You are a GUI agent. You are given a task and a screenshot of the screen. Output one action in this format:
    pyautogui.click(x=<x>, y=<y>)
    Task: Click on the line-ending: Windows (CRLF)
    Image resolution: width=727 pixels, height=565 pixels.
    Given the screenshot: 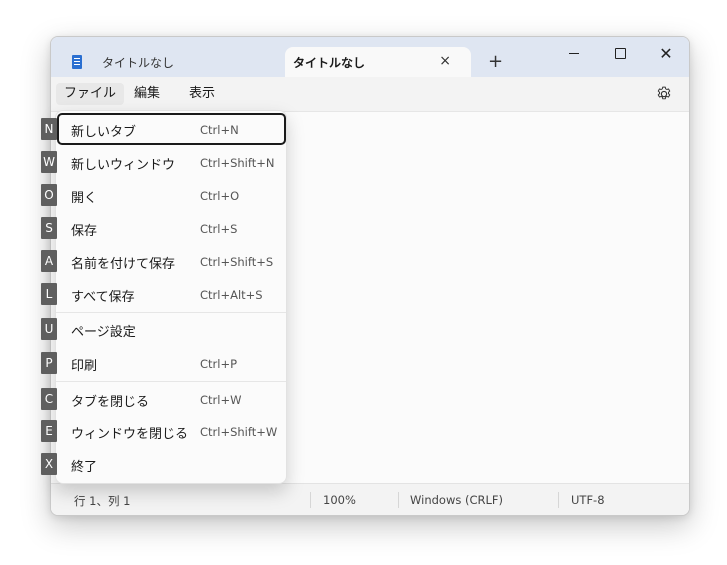 What is the action you would take?
    pyautogui.click(x=456, y=500)
    